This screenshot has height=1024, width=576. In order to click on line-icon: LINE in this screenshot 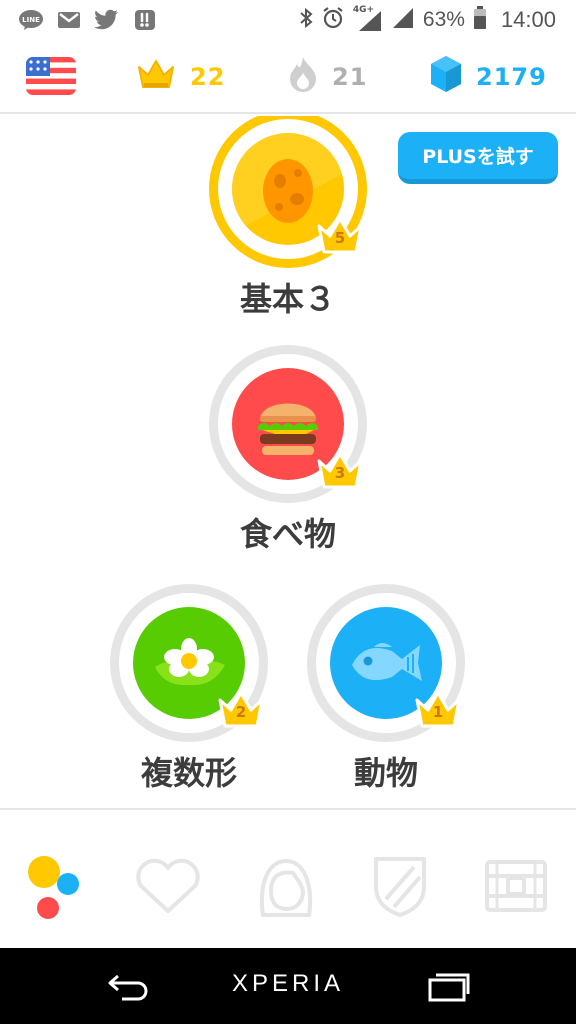, I will do `click(31, 20)`.